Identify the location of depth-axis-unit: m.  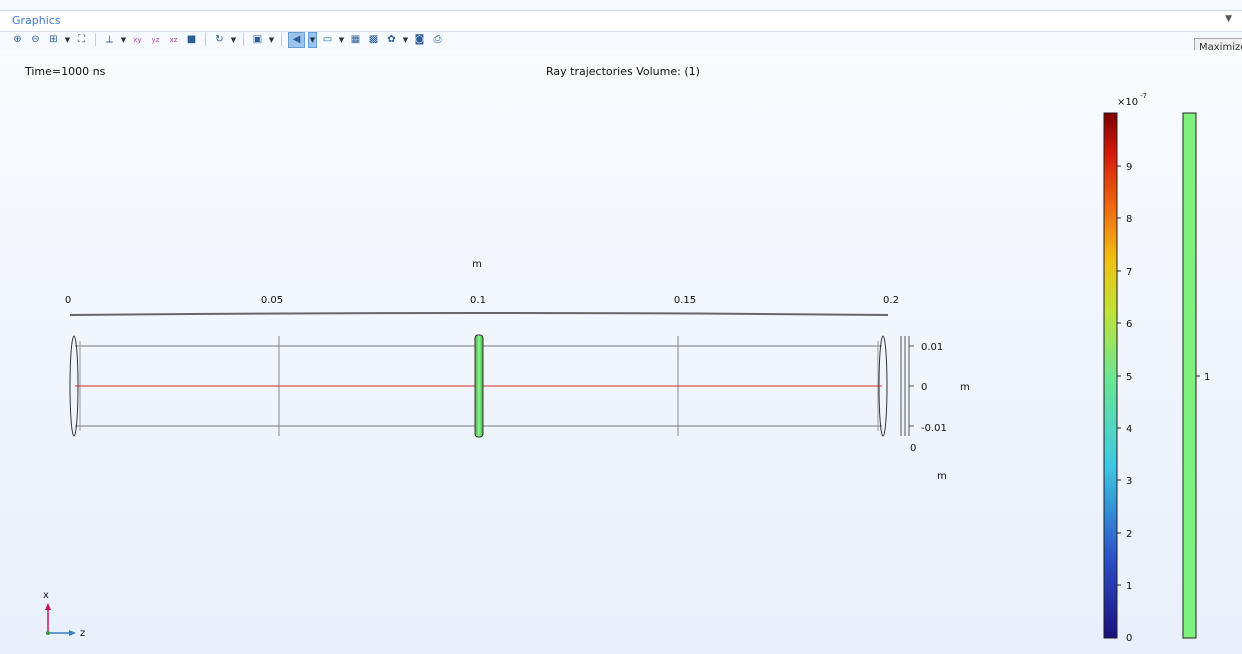
(942, 476).